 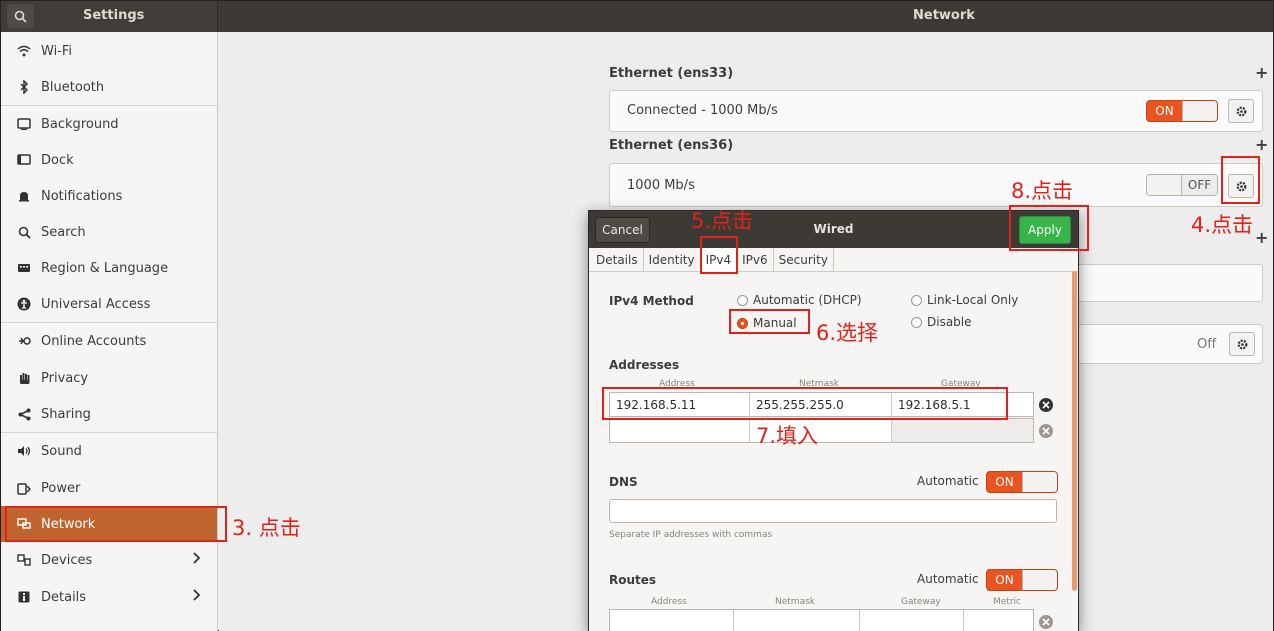 What do you see at coordinates (64, 597) in the screenshot?
I see `sidebar-item-label: Details` at bounding box center [64, 597].